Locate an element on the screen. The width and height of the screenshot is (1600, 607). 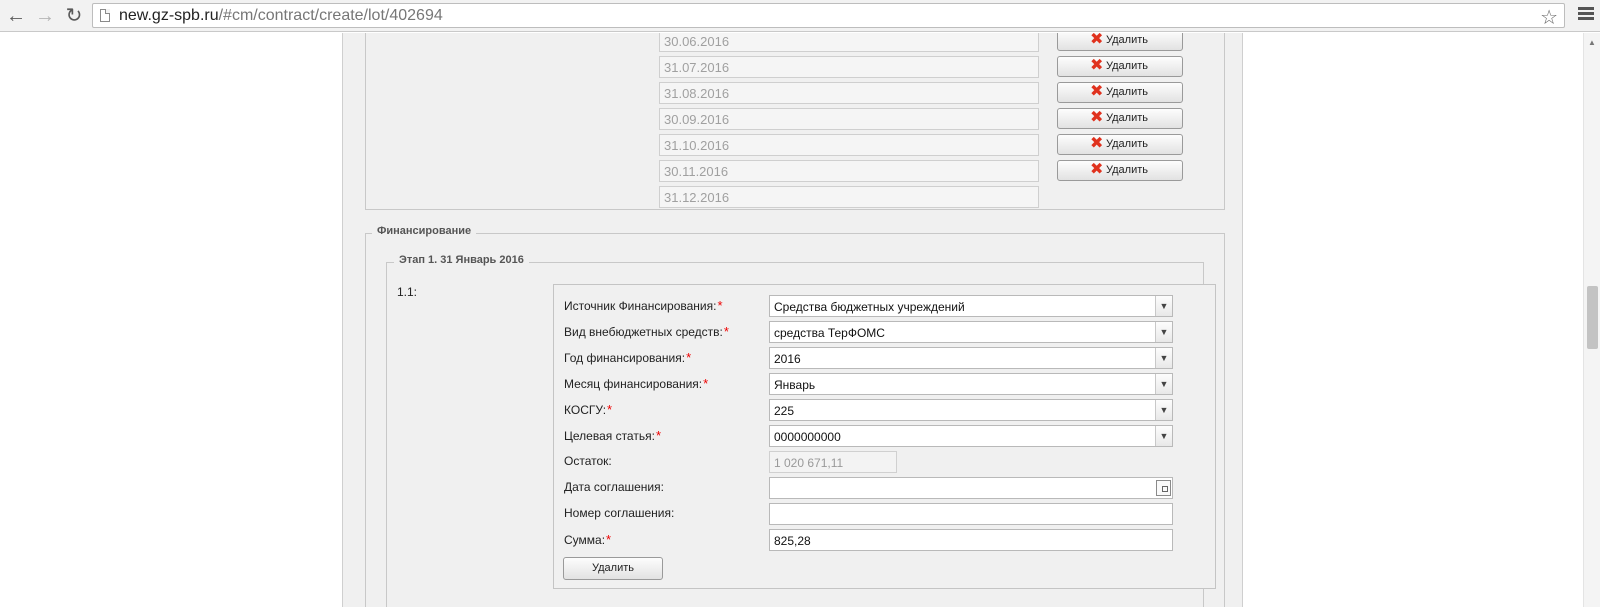
calendar-icon is located at coordinates (1163, 488).